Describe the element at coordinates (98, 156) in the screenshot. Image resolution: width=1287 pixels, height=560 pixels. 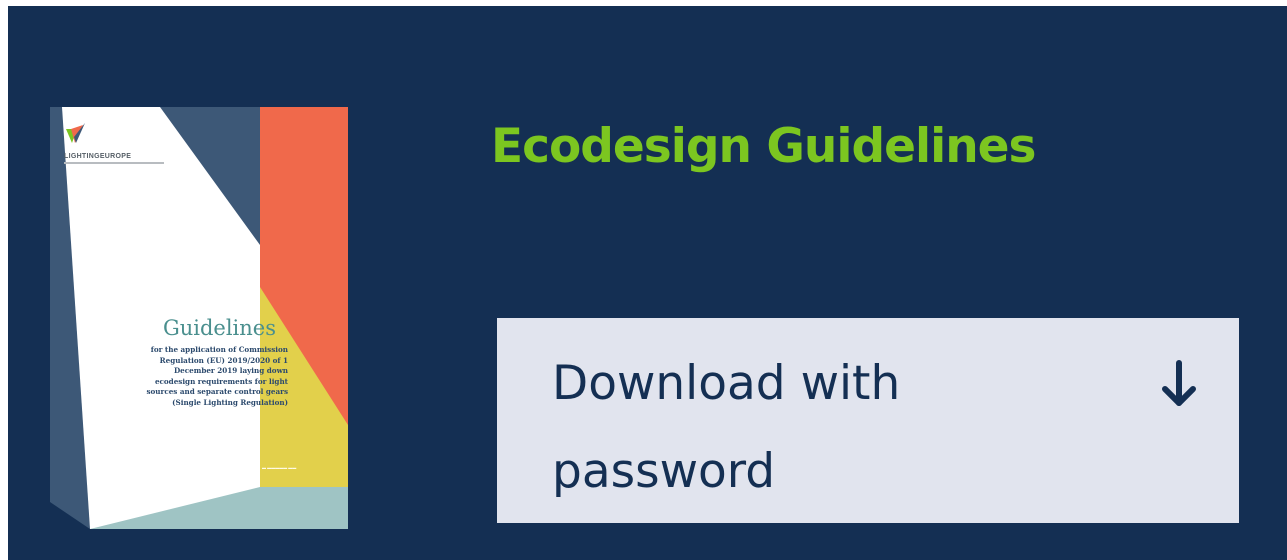
I see `cover-brand-text: LIGHTINGEUROPE` at that location.